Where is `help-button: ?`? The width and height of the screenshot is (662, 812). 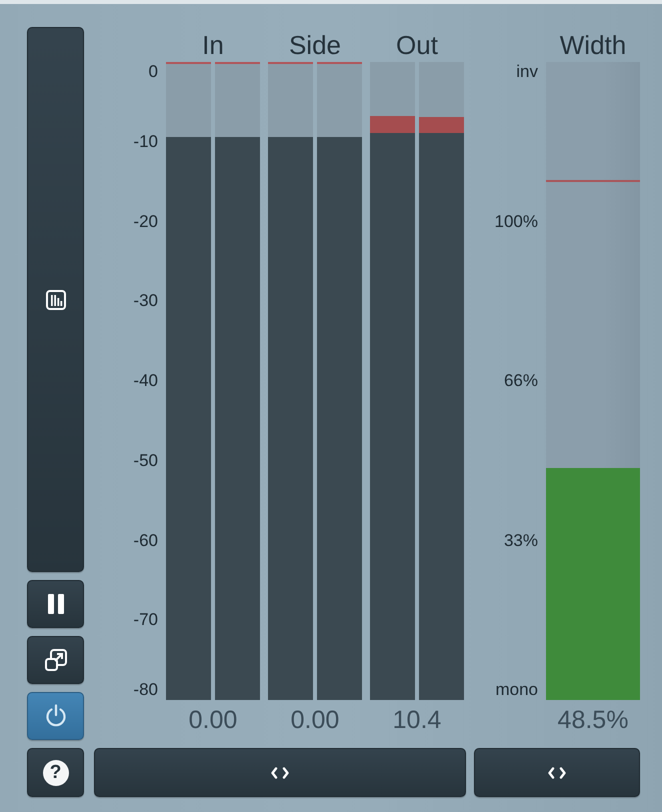
help-button: ? is located at coordinates (55, 772).